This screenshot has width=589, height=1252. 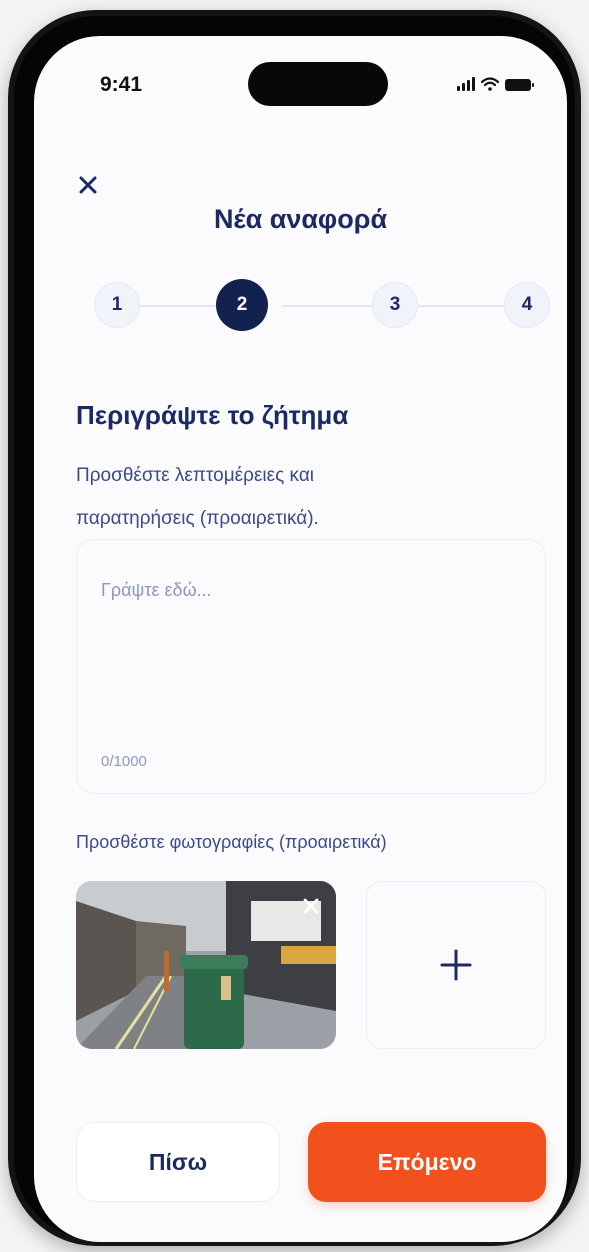 I want to click on status-icons, so click(x=495, y=84).